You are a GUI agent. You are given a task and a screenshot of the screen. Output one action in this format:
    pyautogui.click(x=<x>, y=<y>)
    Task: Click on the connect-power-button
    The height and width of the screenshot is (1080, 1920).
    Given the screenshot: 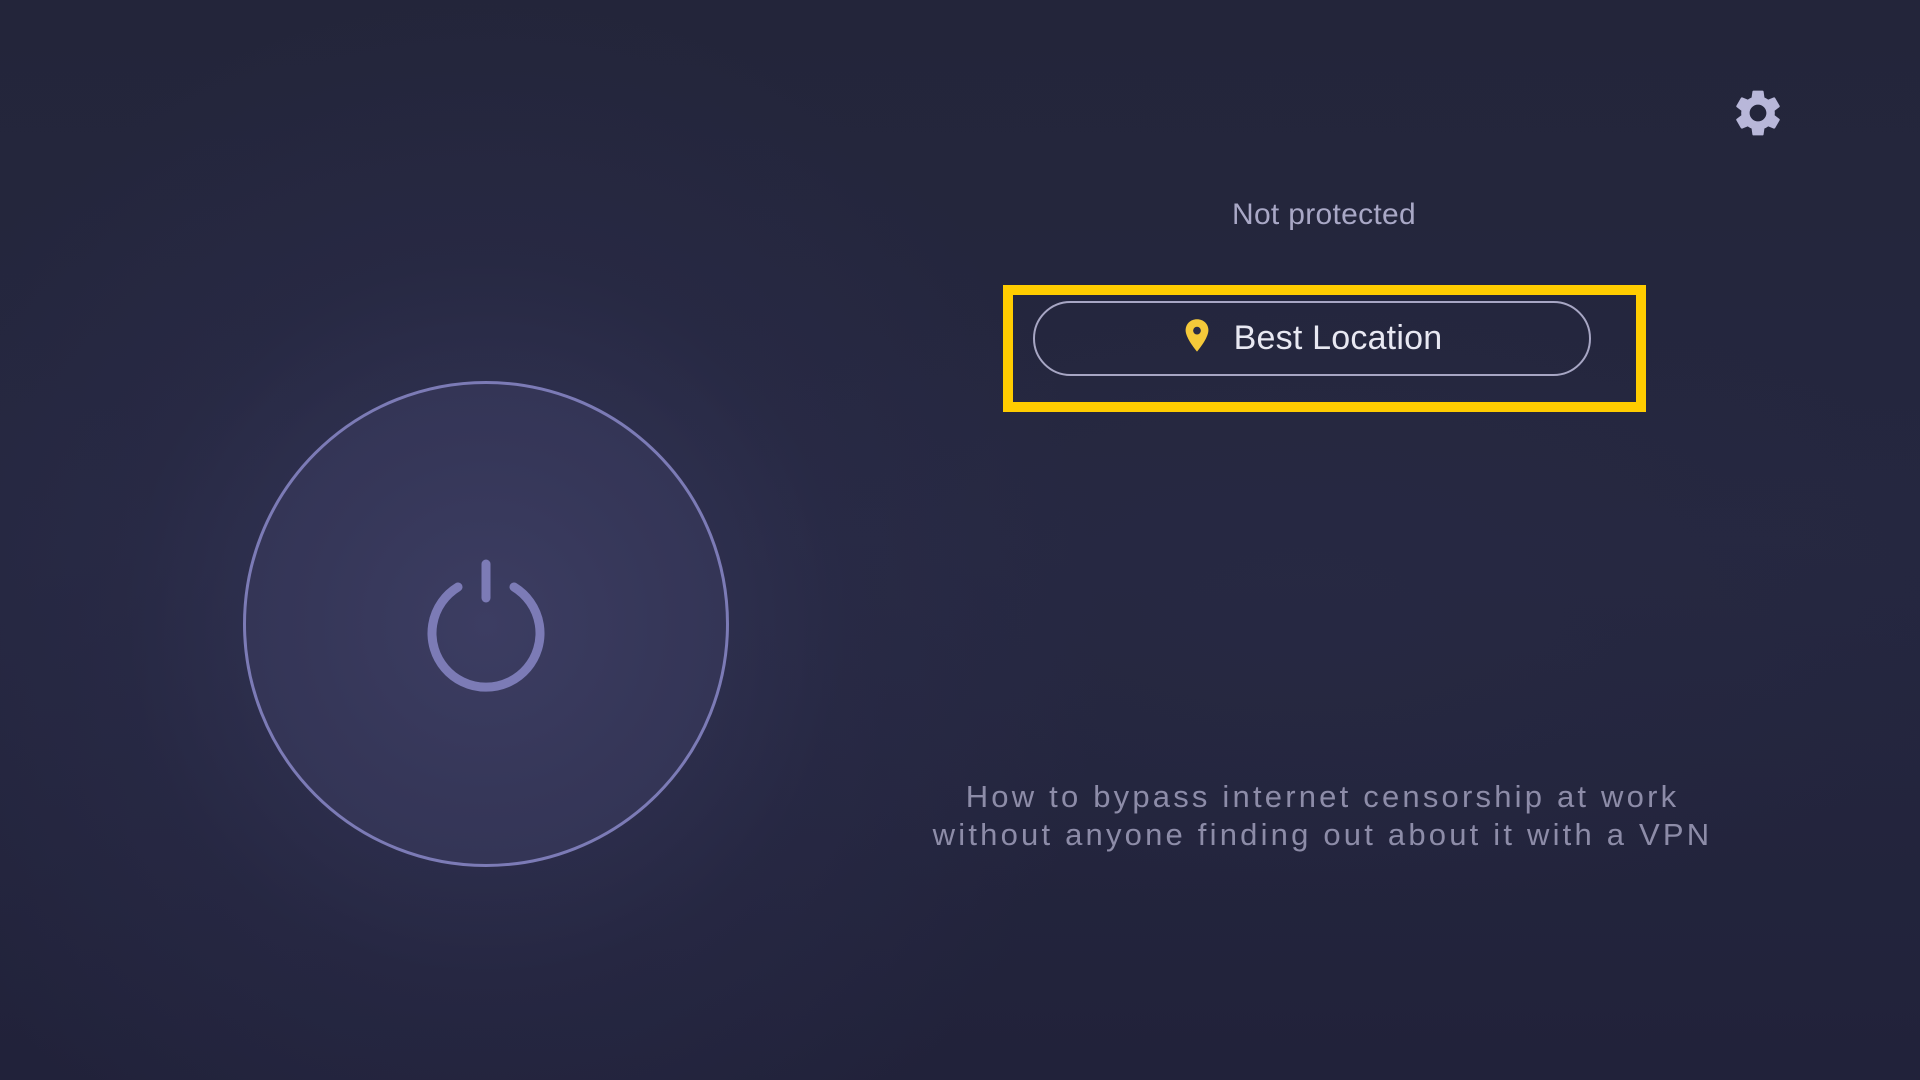 What is the action you would take?
    pyautogui.click(x=486, y=624)
    